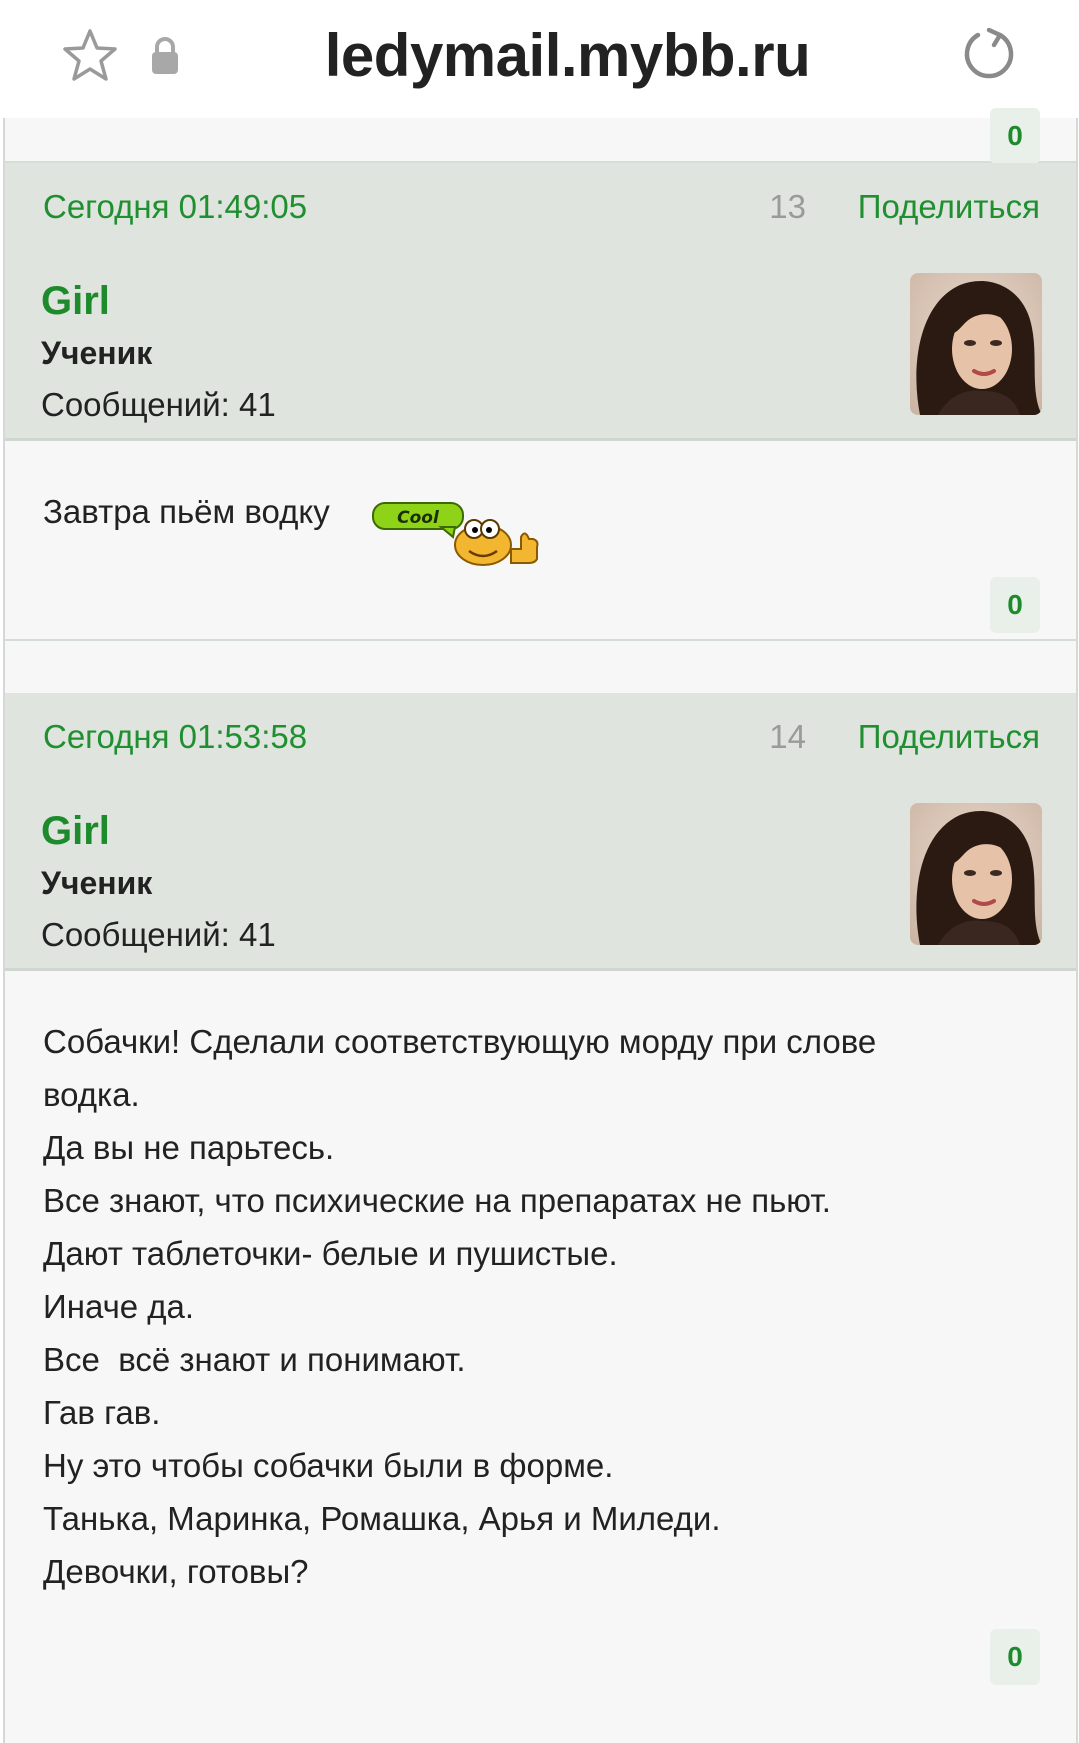 The width and height of the screenshot is (1079, 1743). What do you see at coordinates (175, 737) in the screenshot?
I see `post-date: Сегодня 01:53:58` at bounding box center [175, 737].